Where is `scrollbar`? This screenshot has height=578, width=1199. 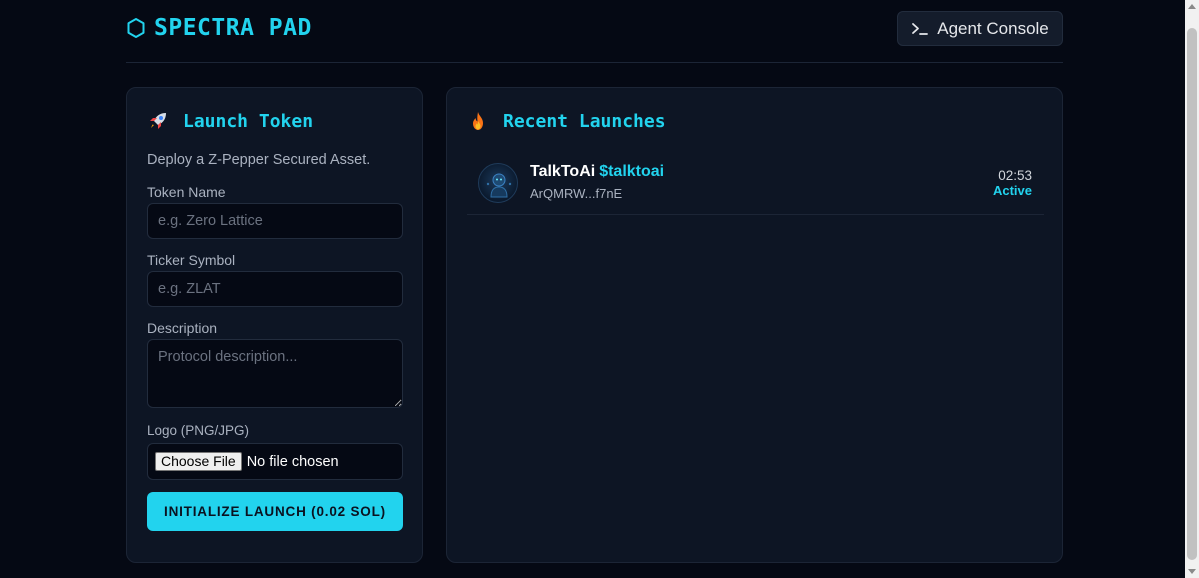 scrollbar is located at coordinates (1192, 289).